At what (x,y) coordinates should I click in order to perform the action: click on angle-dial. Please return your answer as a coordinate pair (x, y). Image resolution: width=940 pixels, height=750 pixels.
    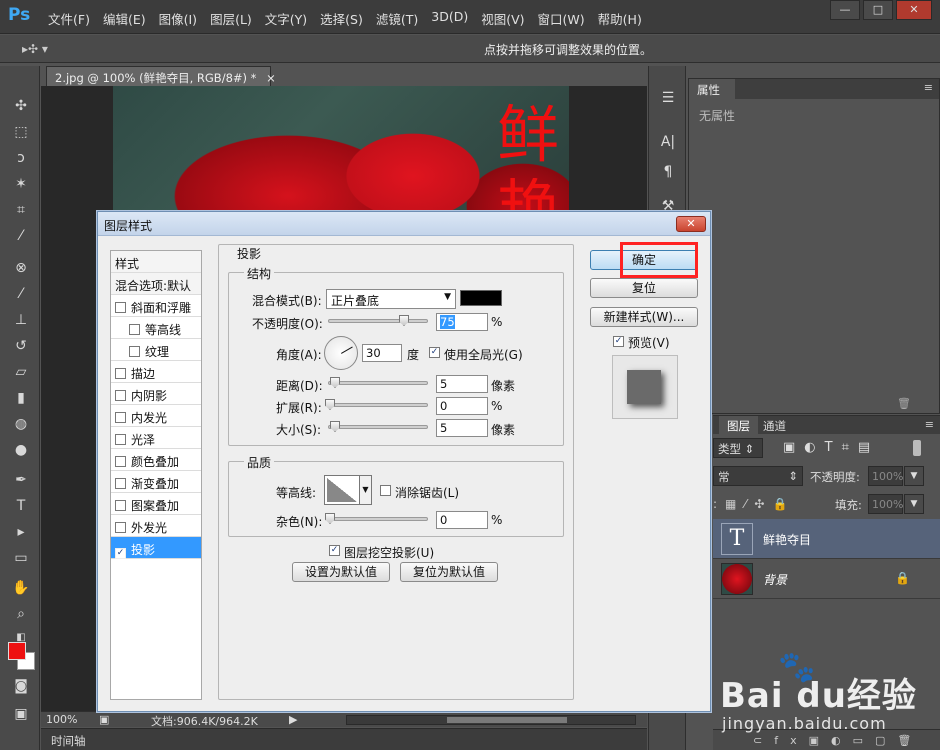
    Looking at the image, I should click on (341, 353).